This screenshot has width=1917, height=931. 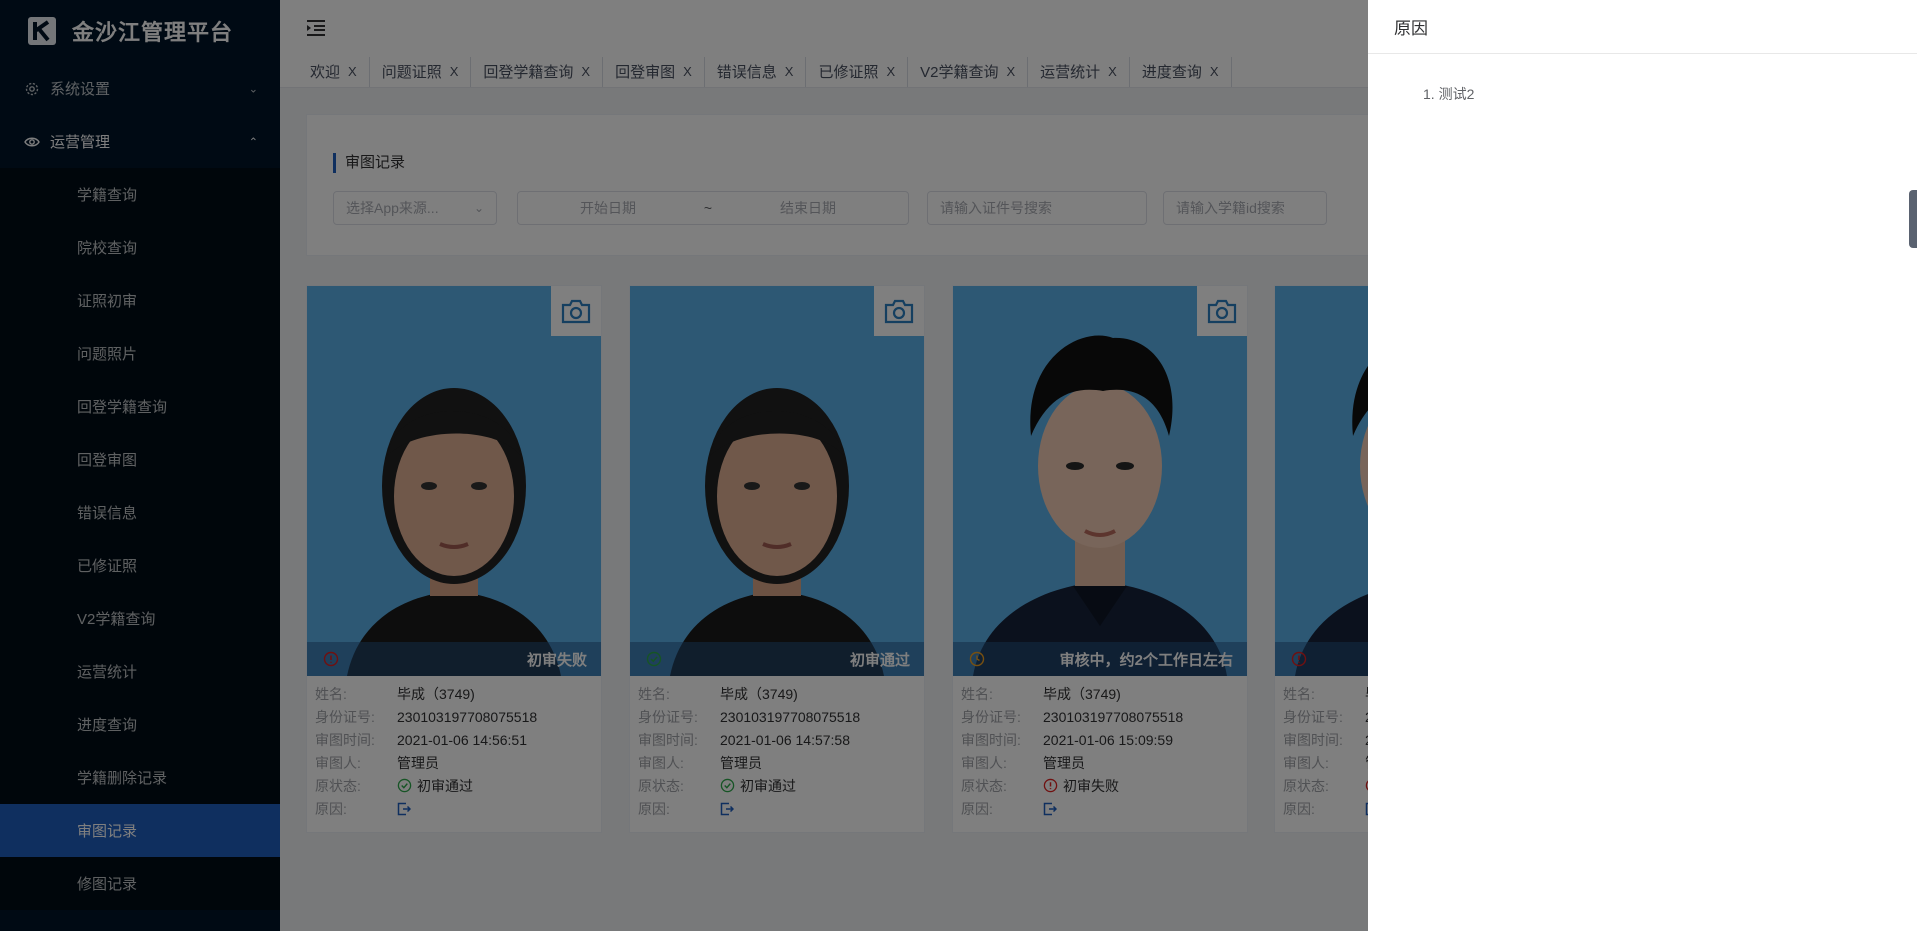 What do you see at coordinates (1642, 79) in the screenshot?
I see `reason-list: 1. 测试2` at bounding box center [1642, 79].